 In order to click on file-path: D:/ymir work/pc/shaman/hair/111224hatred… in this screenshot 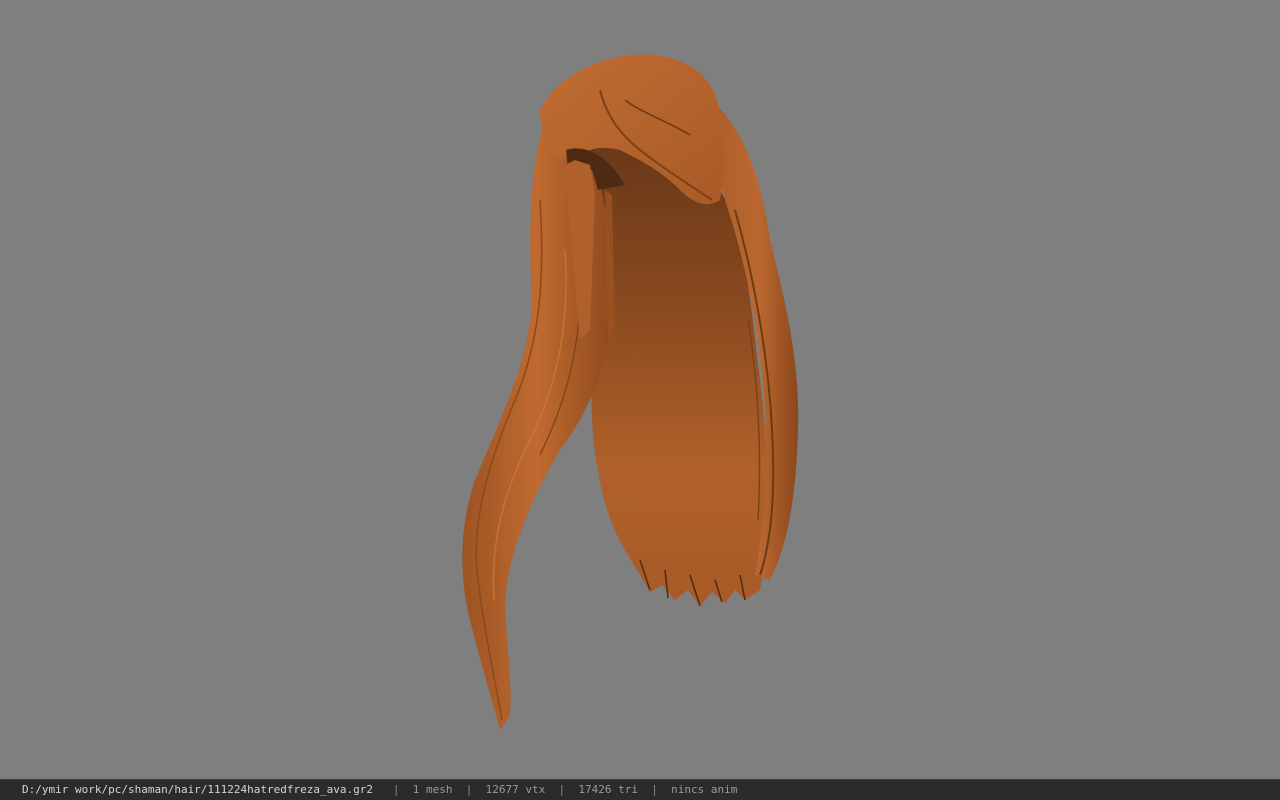, I will do `click(197, 789)`.